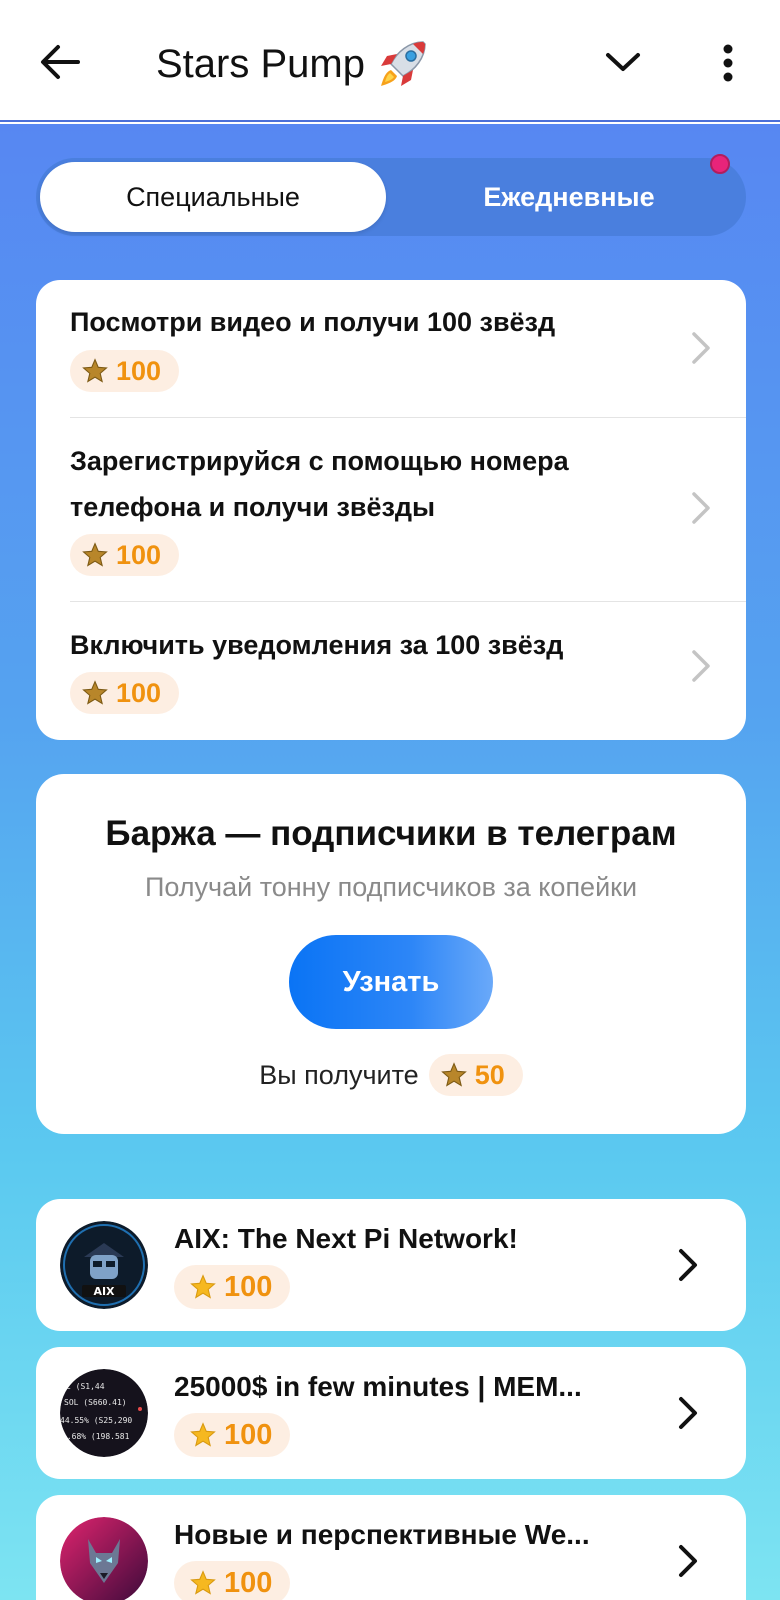 This screenshot has width=780, height=1600. Describe the element at coordinates (317, 645) in the screenshot. I see `task-title: Включить уведомления за 100 звёзд` at that location.